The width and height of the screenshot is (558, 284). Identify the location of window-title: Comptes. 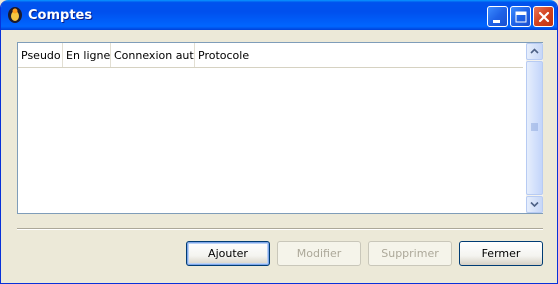
(60, 15).